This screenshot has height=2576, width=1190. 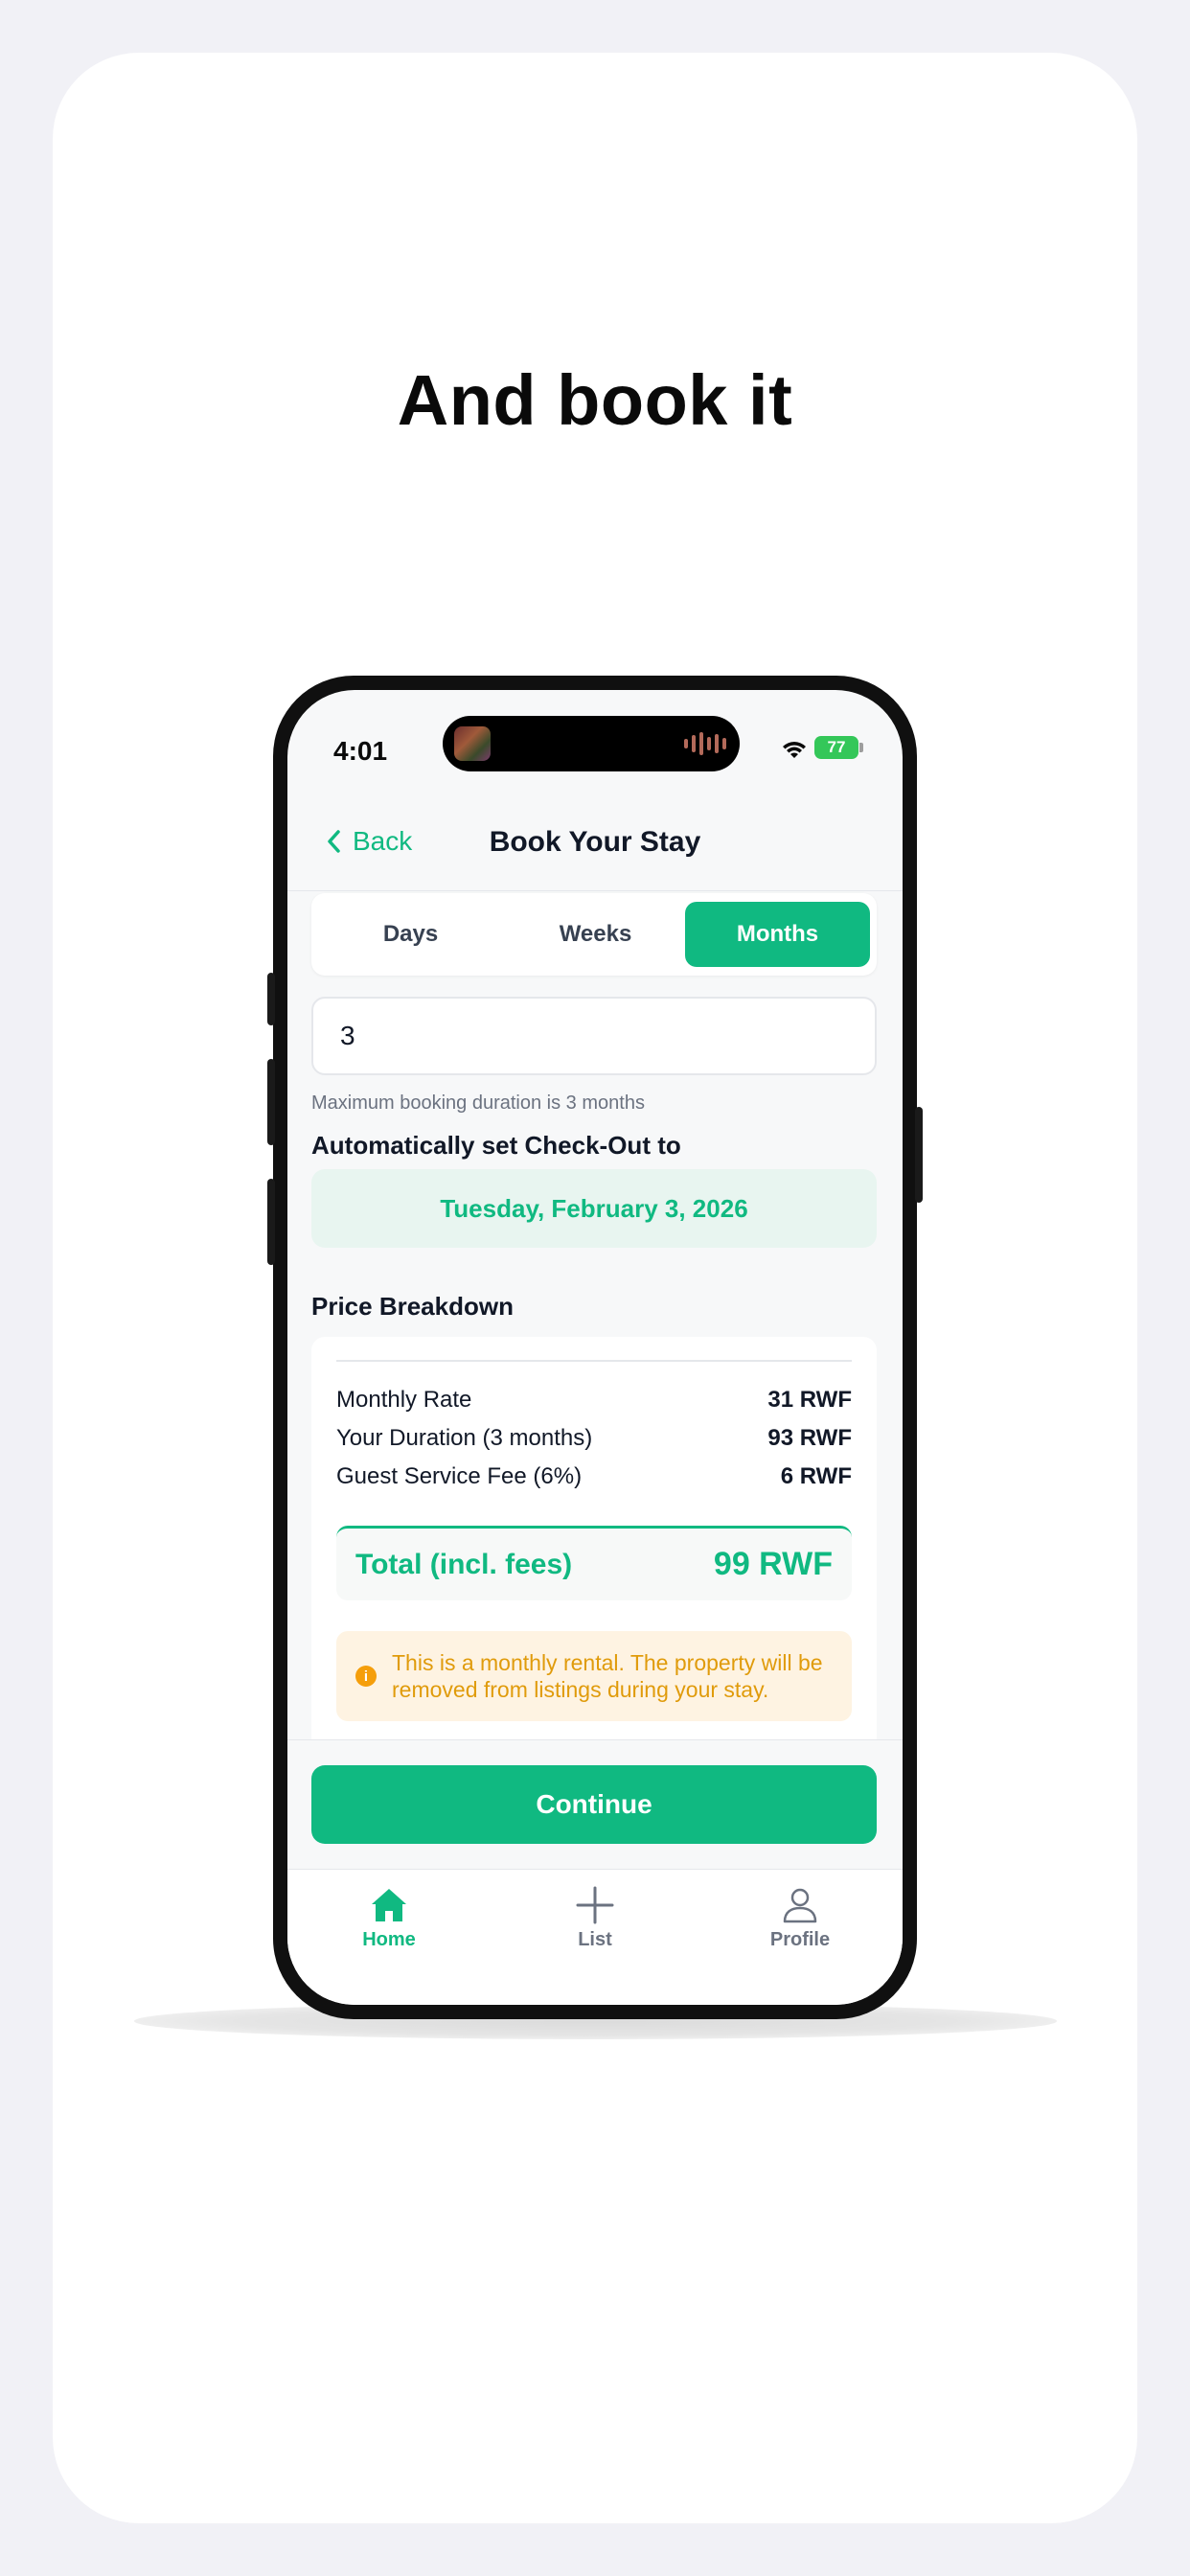 I want to click on dynamic-island, so click(x=591, y=743).